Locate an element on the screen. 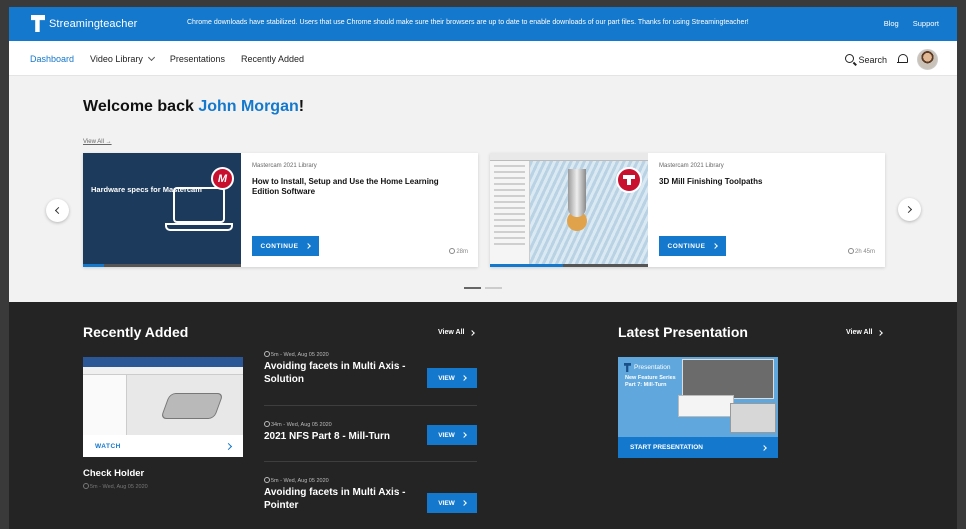  recently-added-view-all: View All is located at coordinates (457, 332).